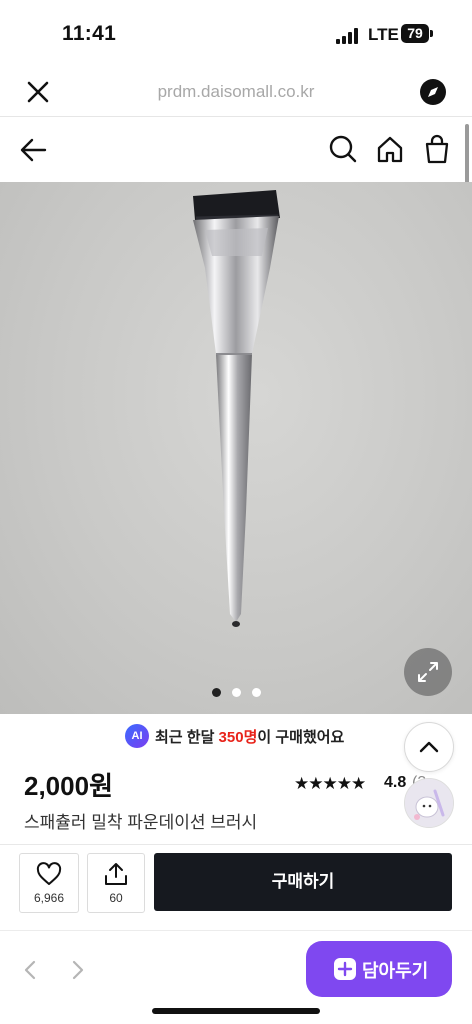  What do you see at coordinates (68, 786) in the screenshot?
I see `product-price: 2,000원` at bounding box center [68, 786].